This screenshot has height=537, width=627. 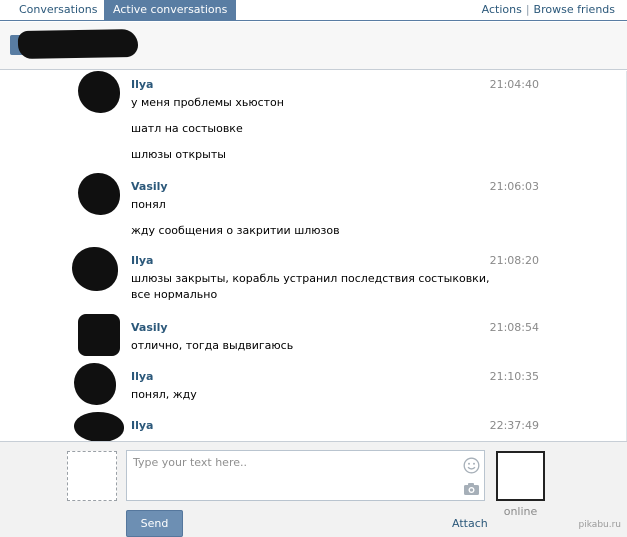 What do you see at coordinates (148, 204) in the screenshot?
I see `message-text: понял` at bounding box center [148, 204].